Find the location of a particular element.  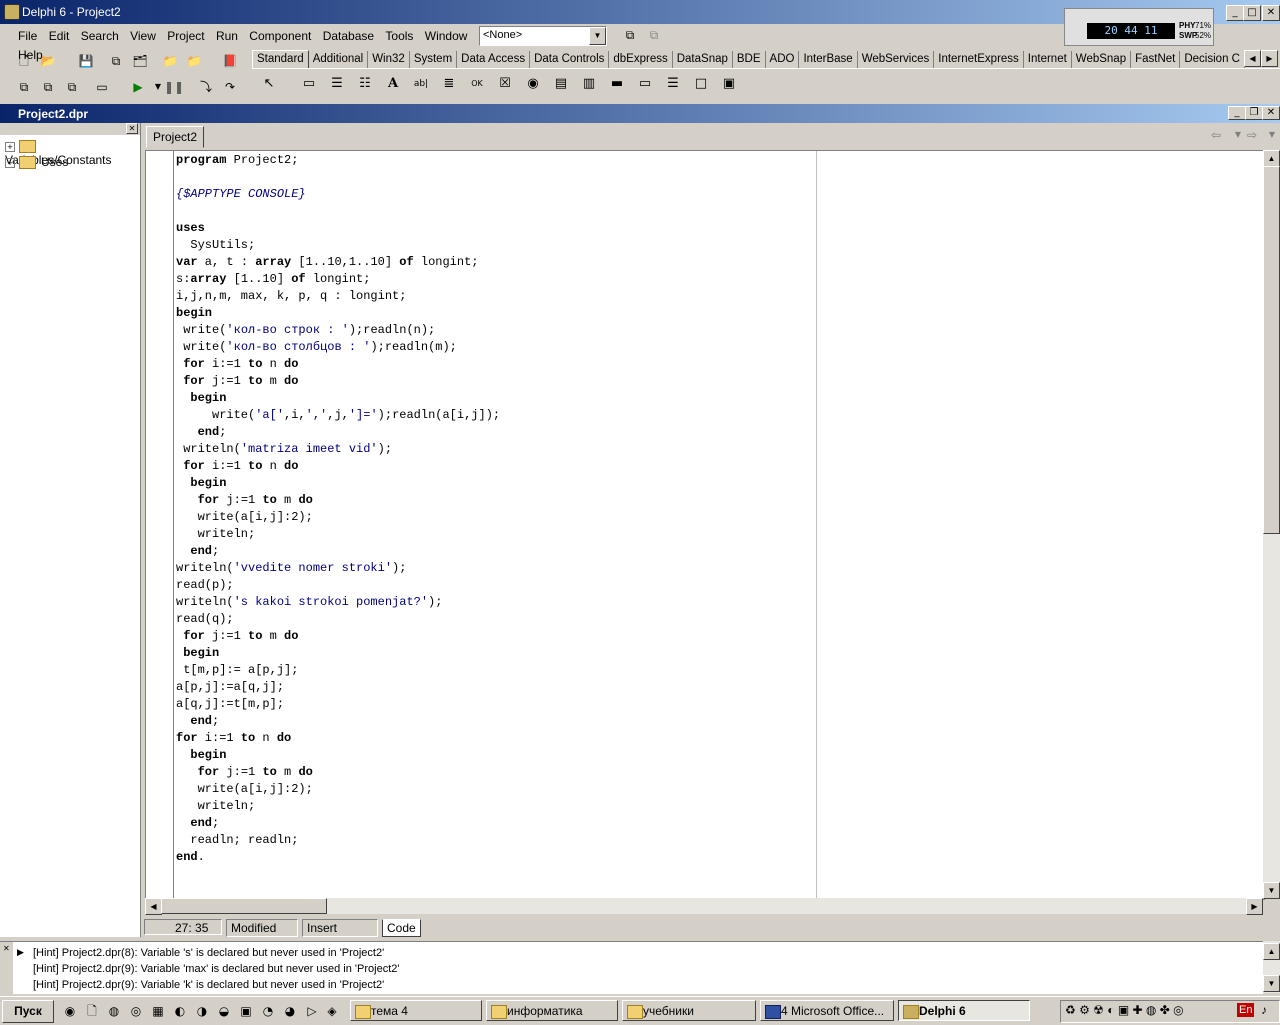

code-line: write(a[i,j]:2); is located at coordinates (244, 789).